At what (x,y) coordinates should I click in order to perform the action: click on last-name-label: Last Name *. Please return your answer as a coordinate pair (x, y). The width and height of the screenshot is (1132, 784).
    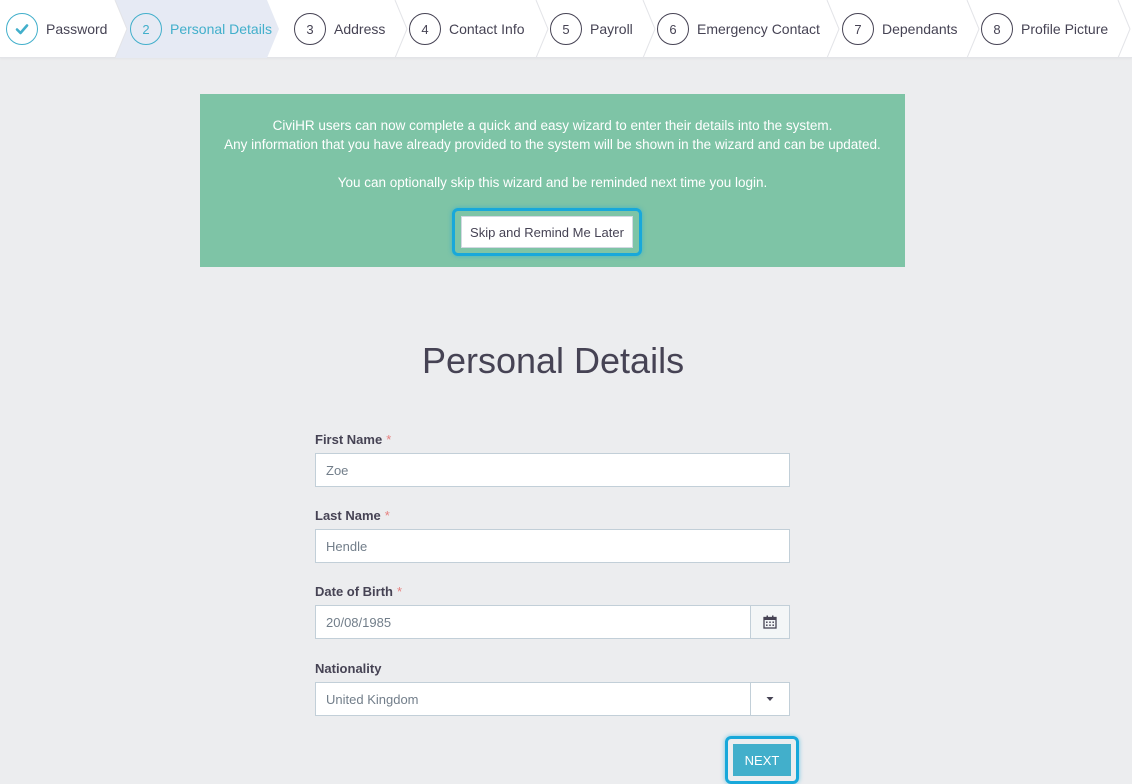
    Looking at the image, I should click on (352, 515).